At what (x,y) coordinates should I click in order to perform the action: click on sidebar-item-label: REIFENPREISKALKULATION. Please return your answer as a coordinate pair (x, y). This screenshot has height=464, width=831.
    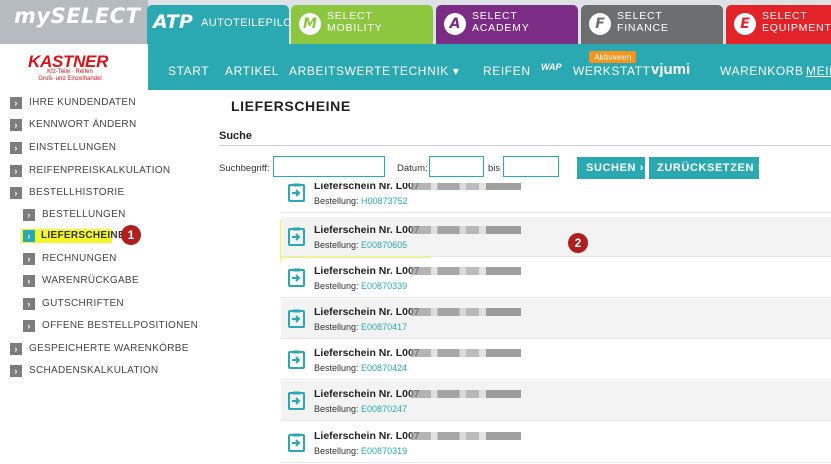
    Looking at the image, I should click on (100, 170).